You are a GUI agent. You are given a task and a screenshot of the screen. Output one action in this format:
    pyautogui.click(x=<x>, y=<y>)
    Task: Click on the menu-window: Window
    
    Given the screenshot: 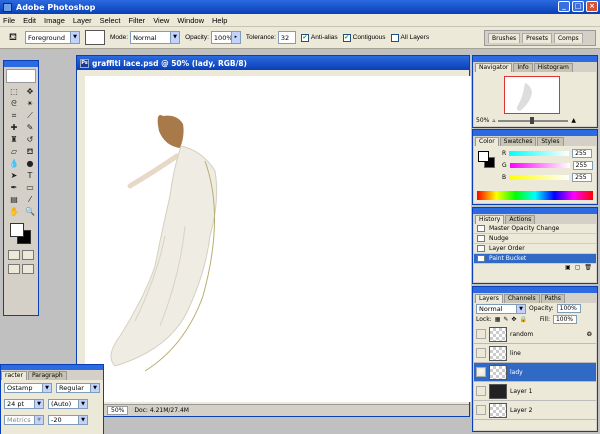 What is the action you would take?
    pyautogui.click(x=190, y=20)
    